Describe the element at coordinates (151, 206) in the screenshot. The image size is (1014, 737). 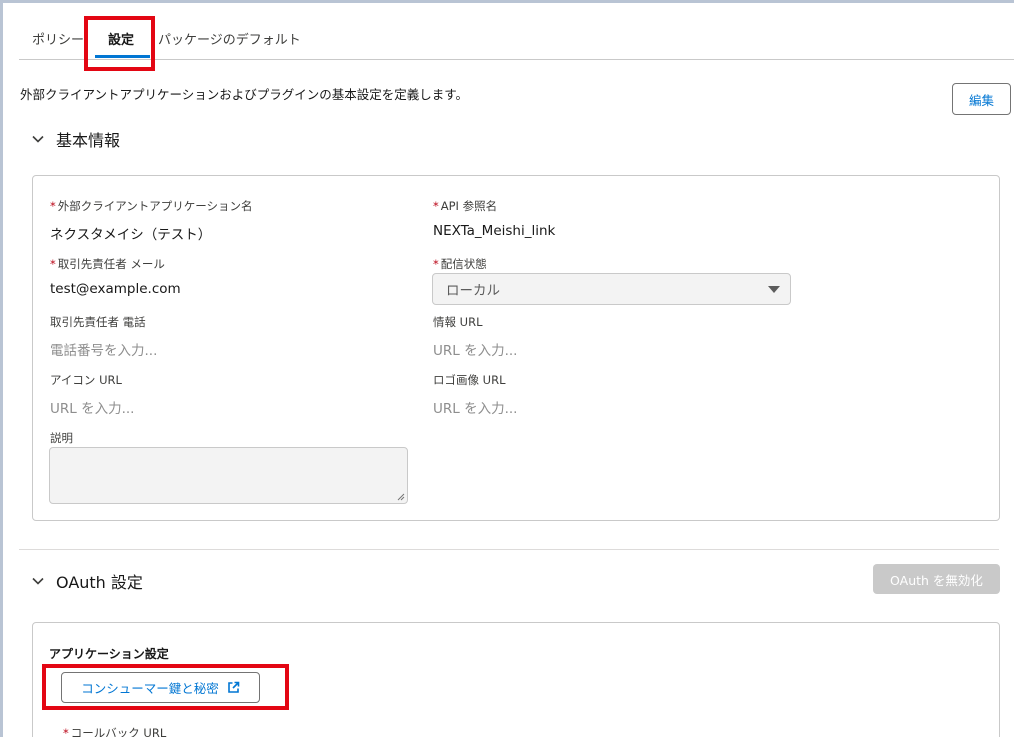
I see `app-name-label: * 外部クライアントアプリケーション名` at that location.